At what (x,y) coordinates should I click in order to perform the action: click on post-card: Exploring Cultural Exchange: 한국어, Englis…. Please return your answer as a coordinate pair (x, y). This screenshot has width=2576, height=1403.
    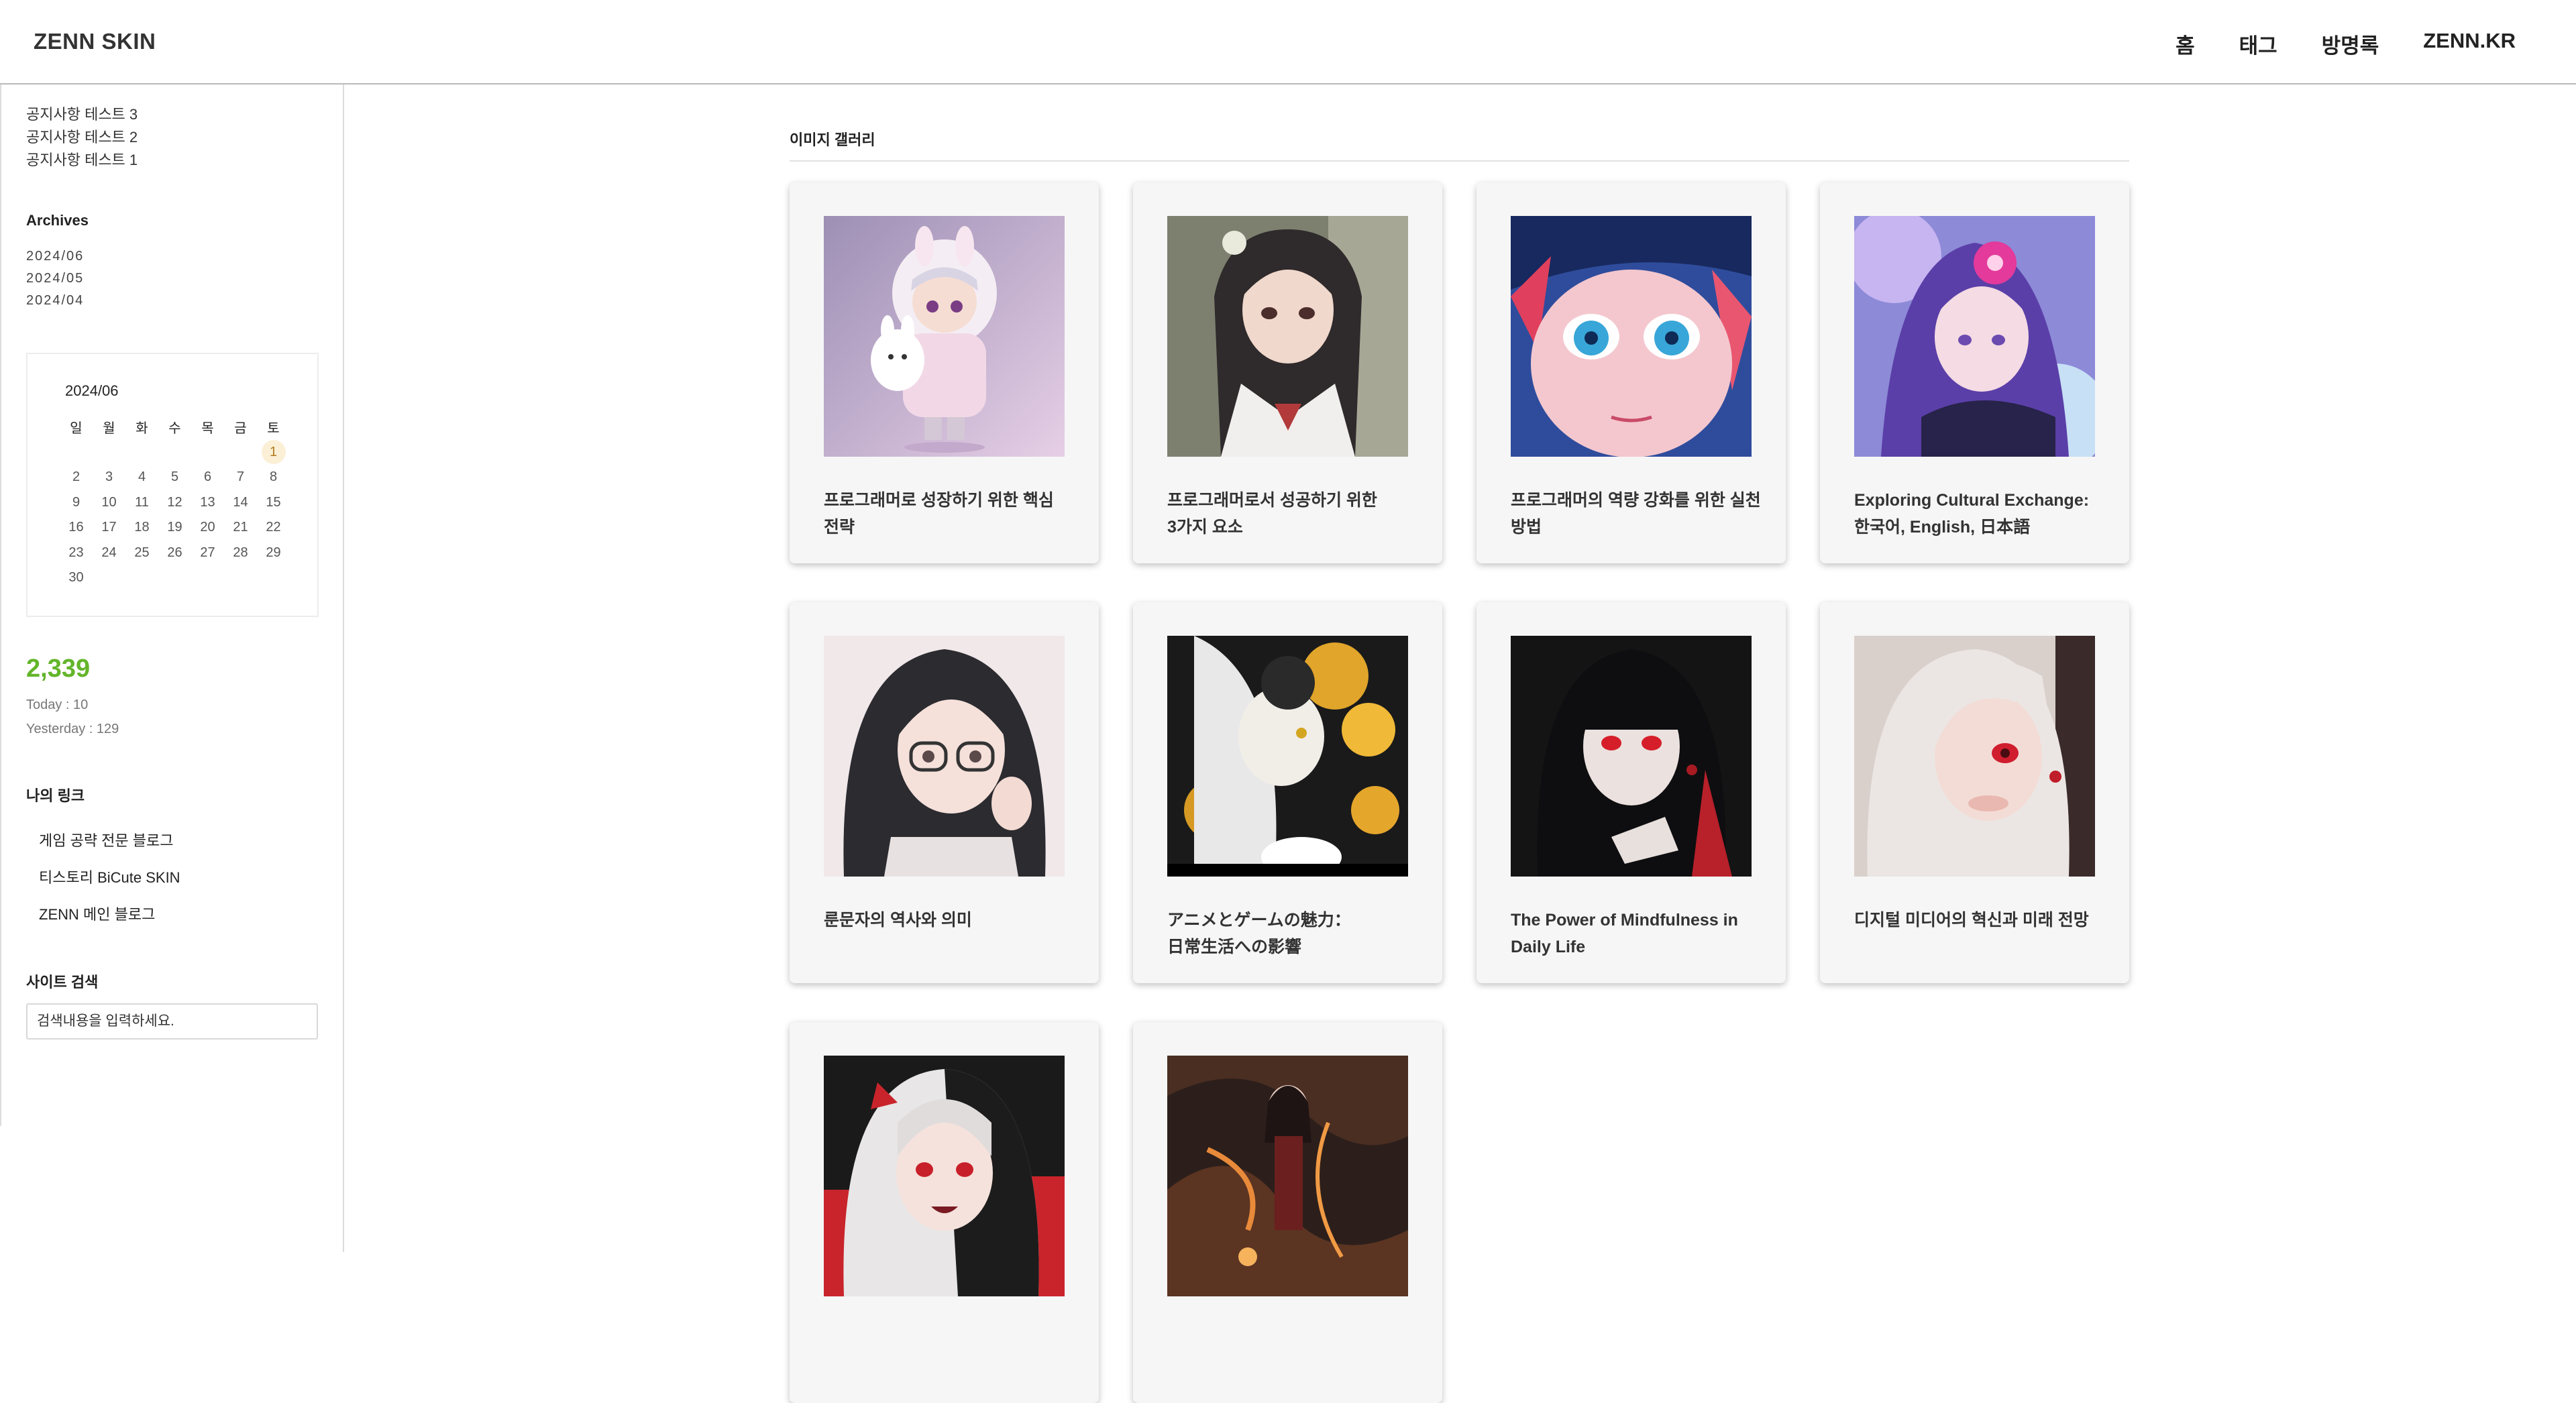
    Looking at the image, I should click on (1974, 373).